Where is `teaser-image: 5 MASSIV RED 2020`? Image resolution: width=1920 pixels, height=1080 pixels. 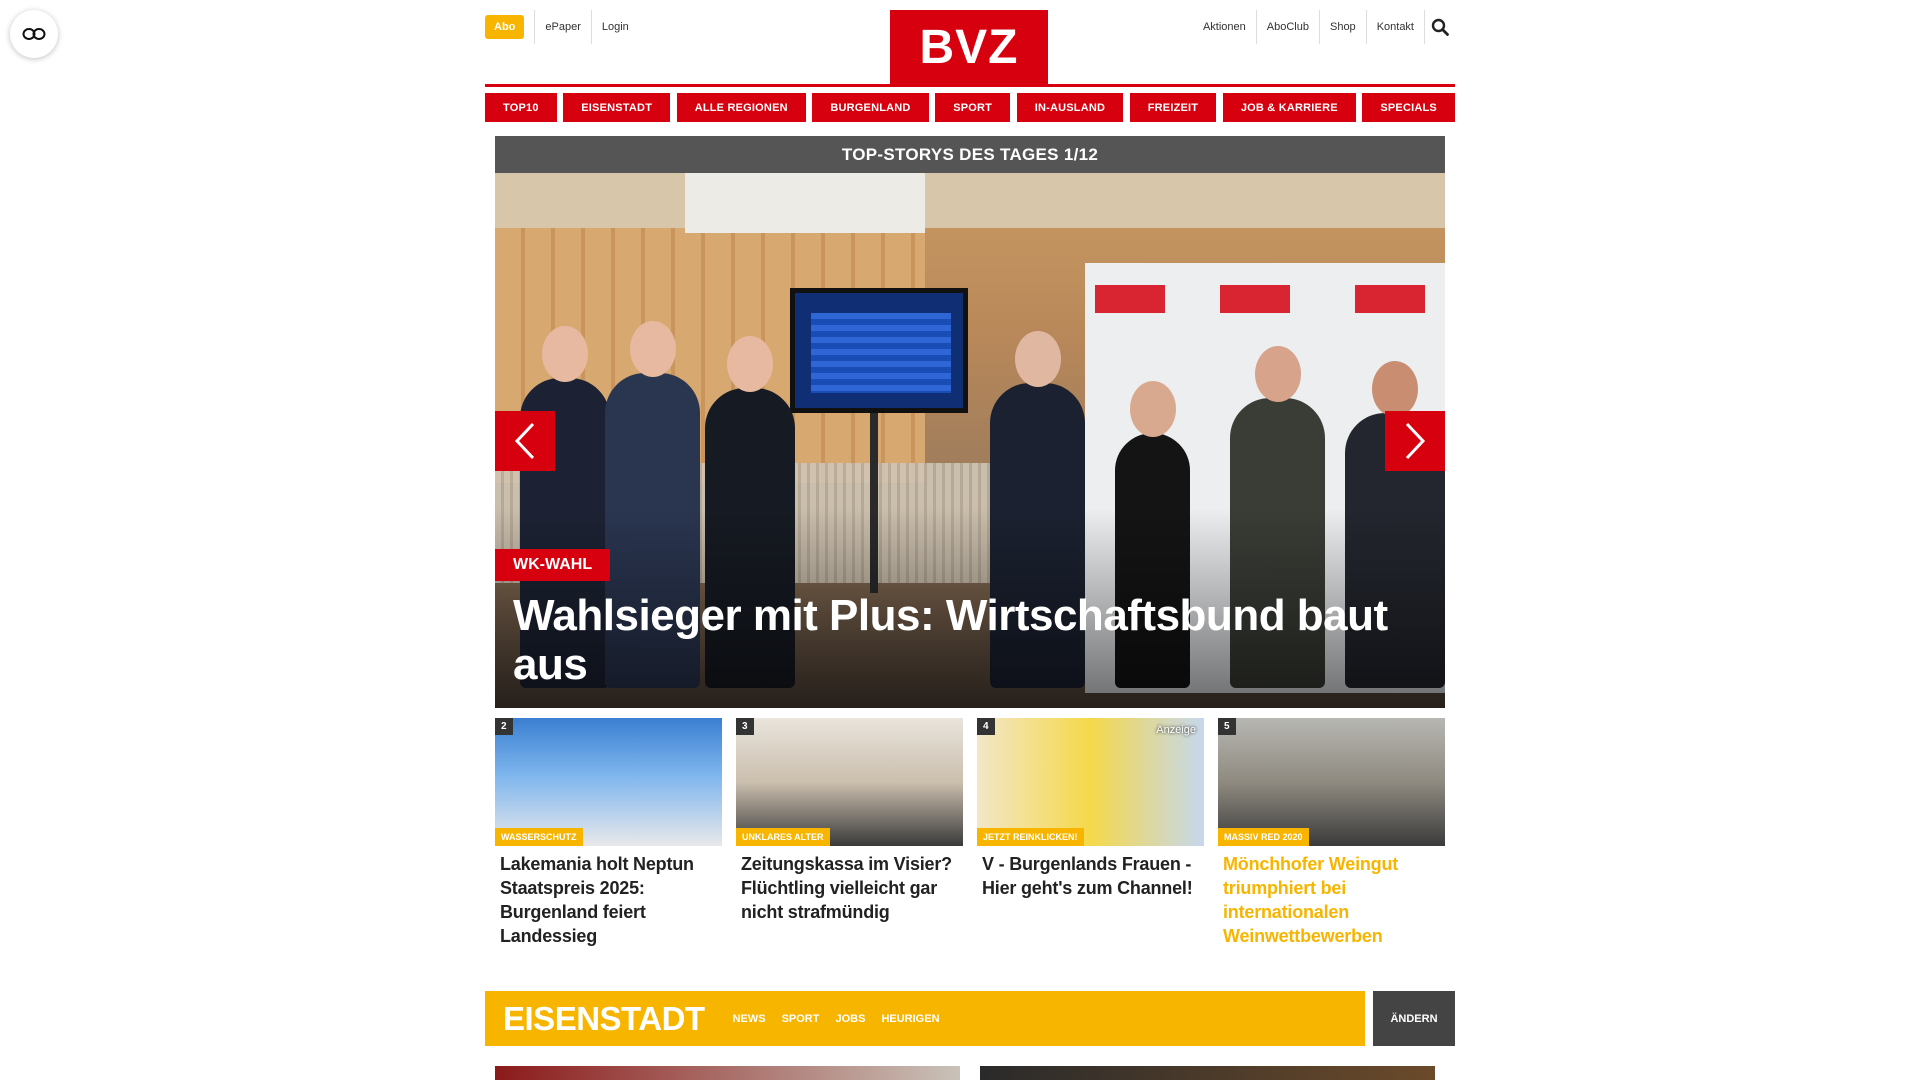 teaser-image: 5 MASSIV RED 2020 is located at coordinates (1331, 782).